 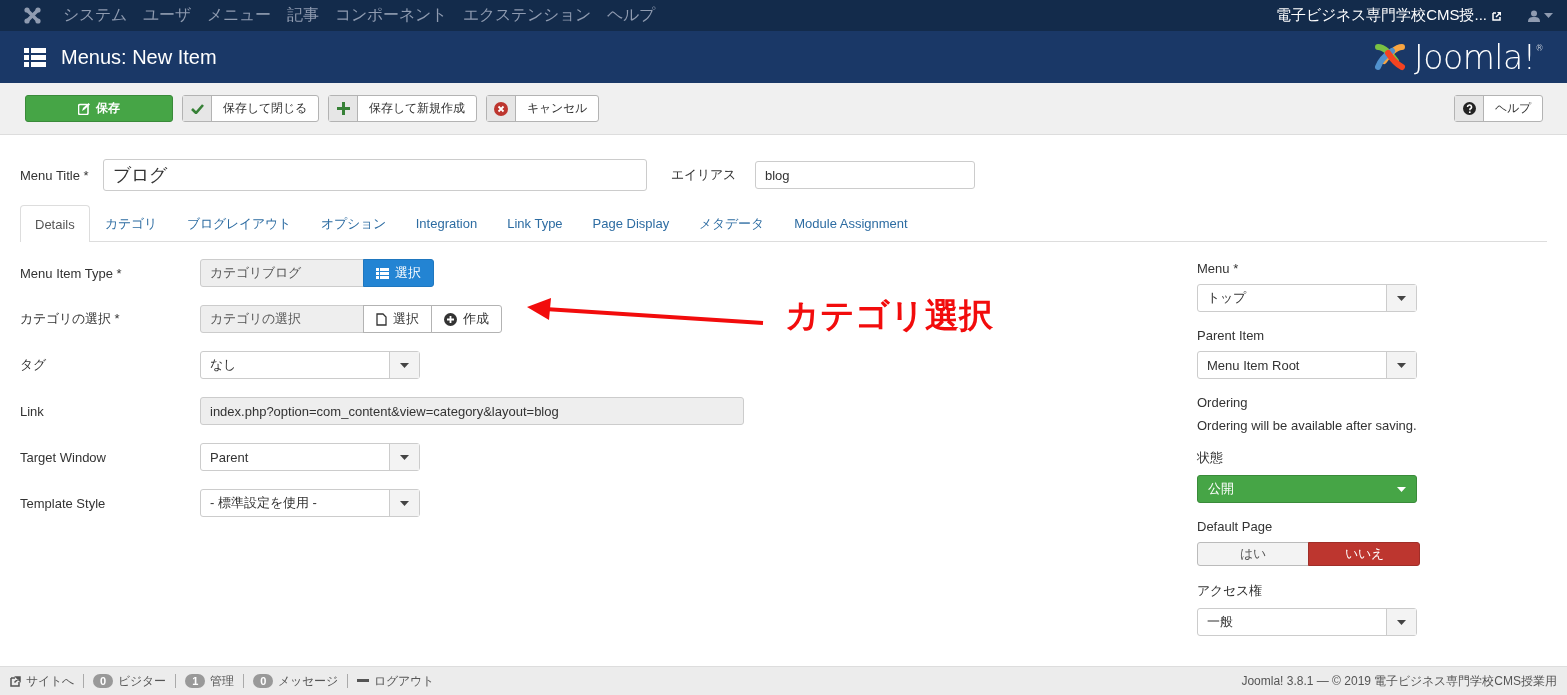 What do you see at coordinates (1223, 402) in the screenshot?
I see `field-label: Ordering` at bounding box center [1223, 402].